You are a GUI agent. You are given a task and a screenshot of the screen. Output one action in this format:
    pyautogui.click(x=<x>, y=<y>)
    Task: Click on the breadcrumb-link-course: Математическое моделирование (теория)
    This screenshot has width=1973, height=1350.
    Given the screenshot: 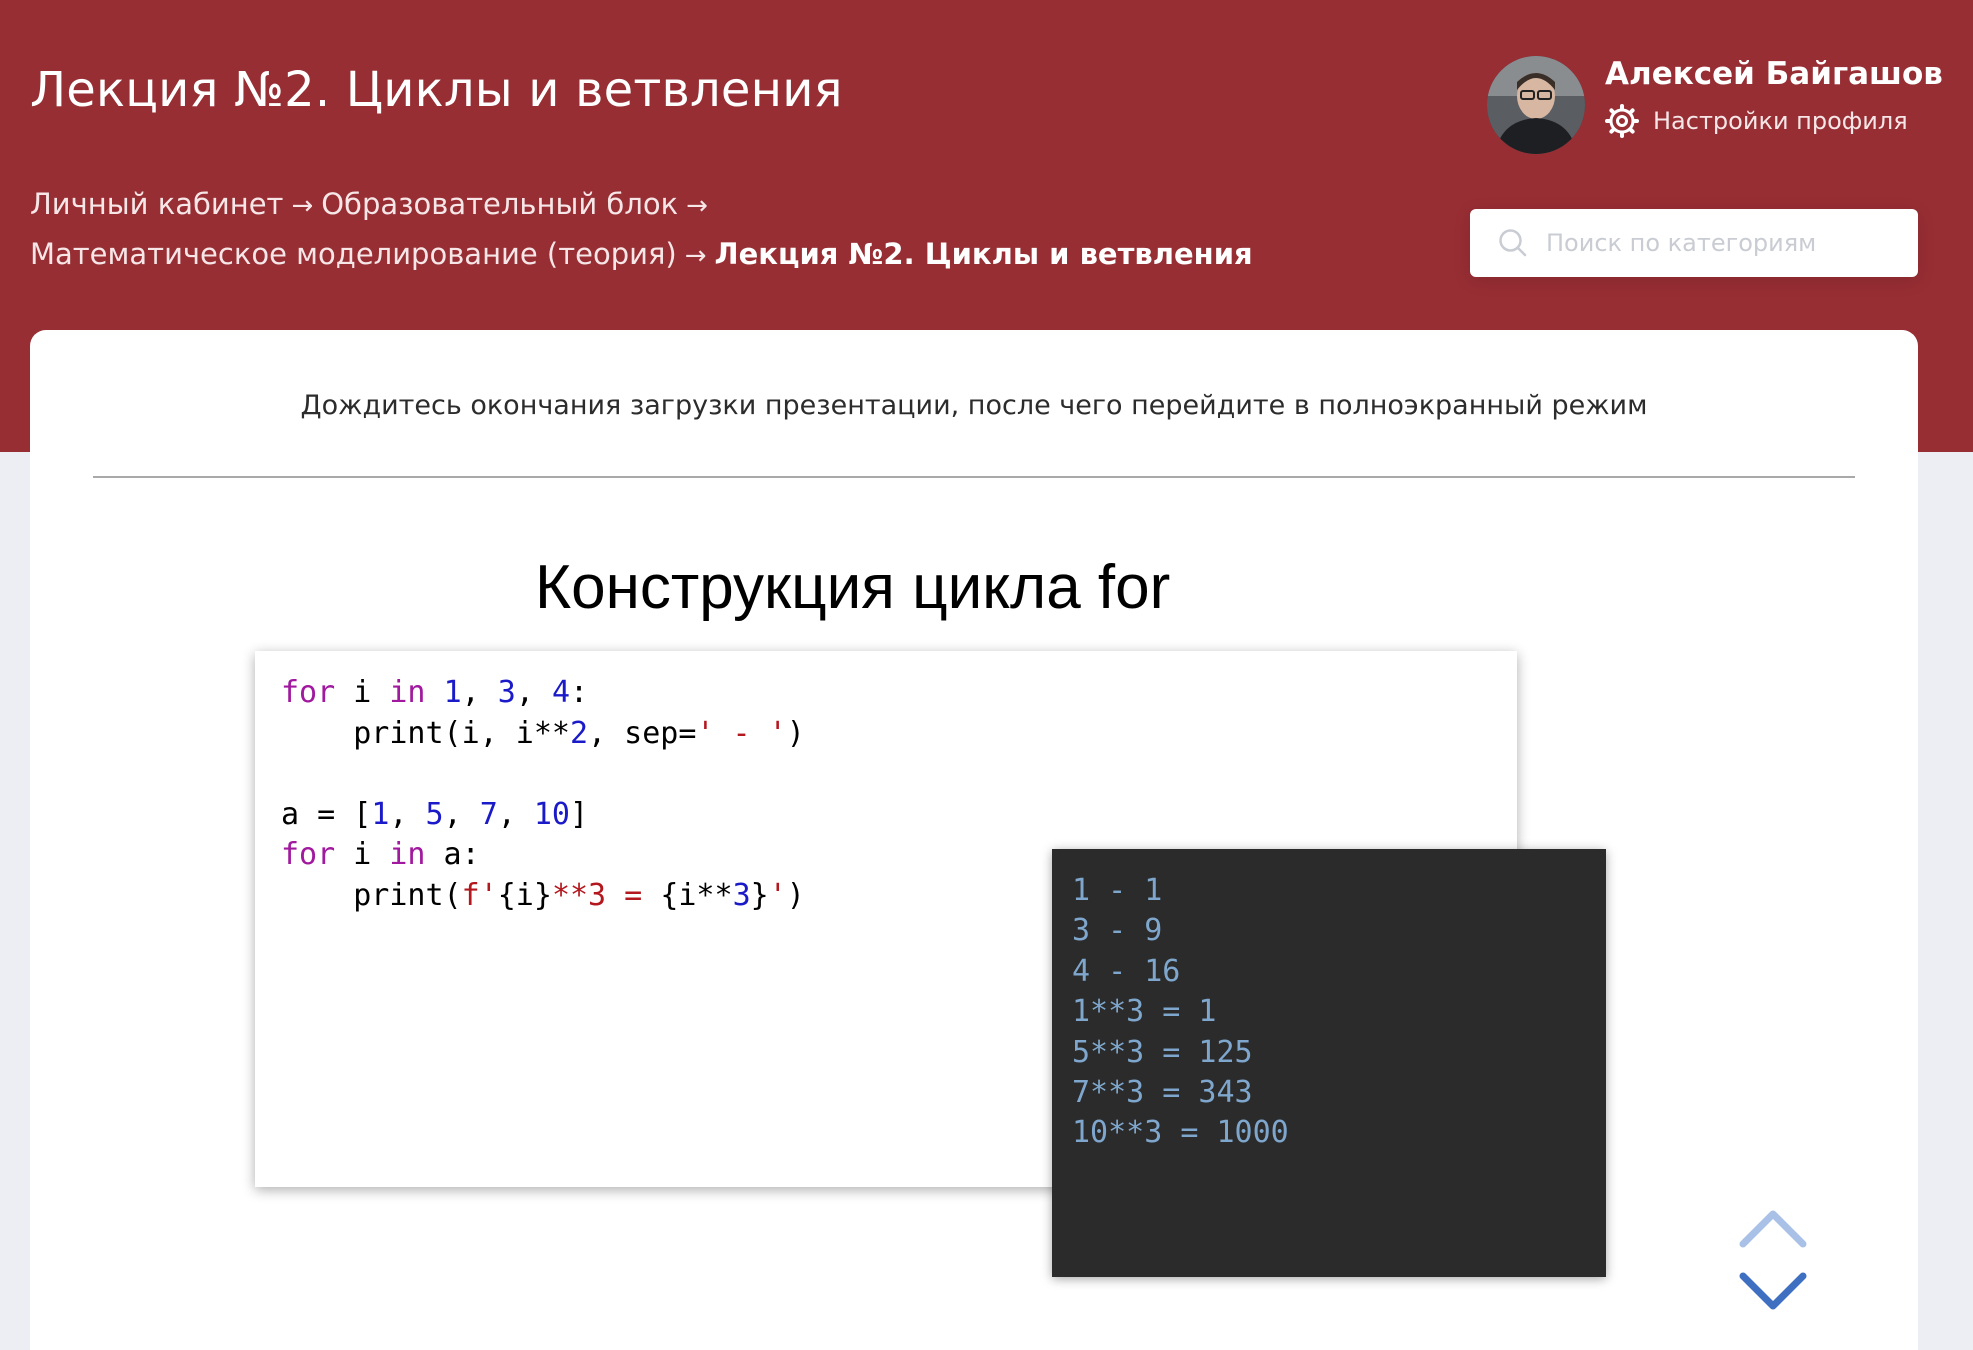 What is the action you would take?
    pyautogui.click(x=353, y=254)
    